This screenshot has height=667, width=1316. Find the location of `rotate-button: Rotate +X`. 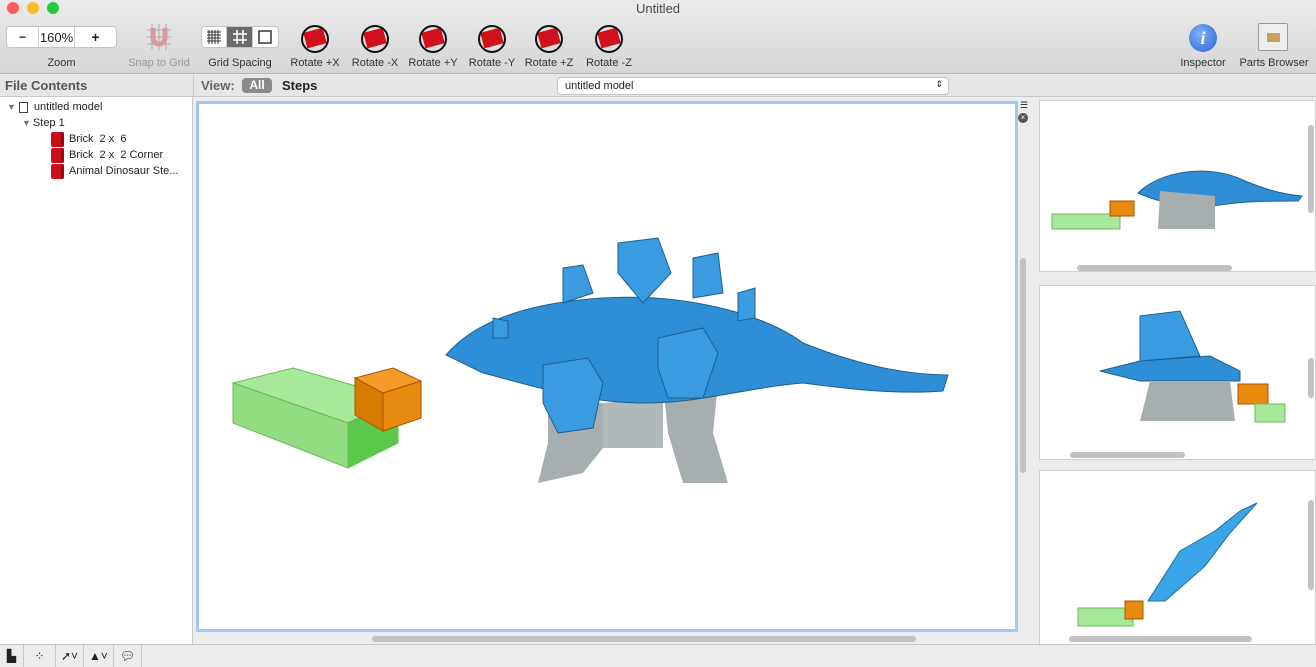

rotate-button: Rotate +X is located at coordinates (315, 63).